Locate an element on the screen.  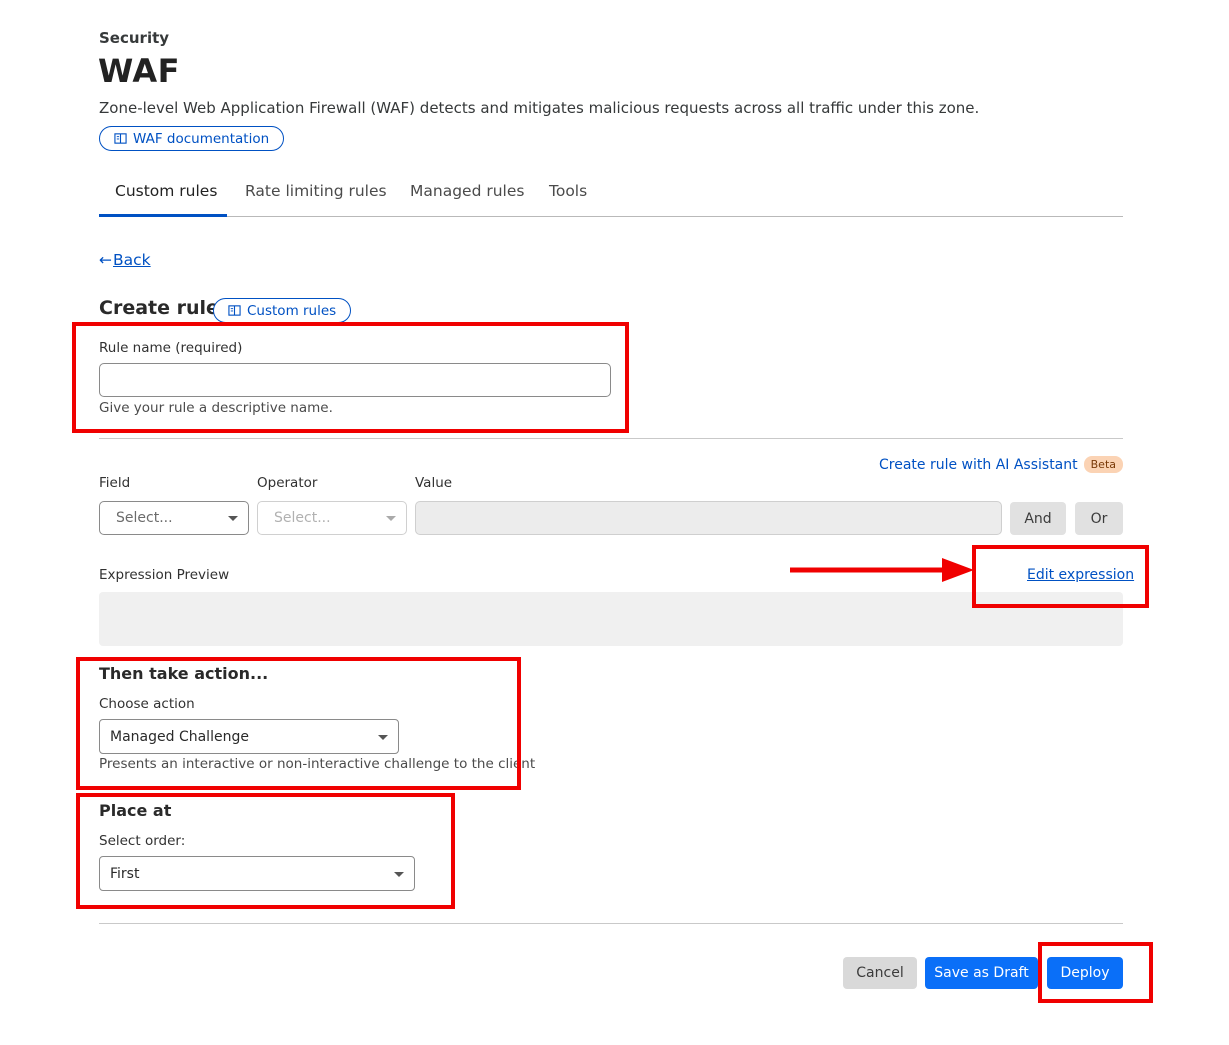
create-rule-title: Create rule is located at coordinates (159, 308).